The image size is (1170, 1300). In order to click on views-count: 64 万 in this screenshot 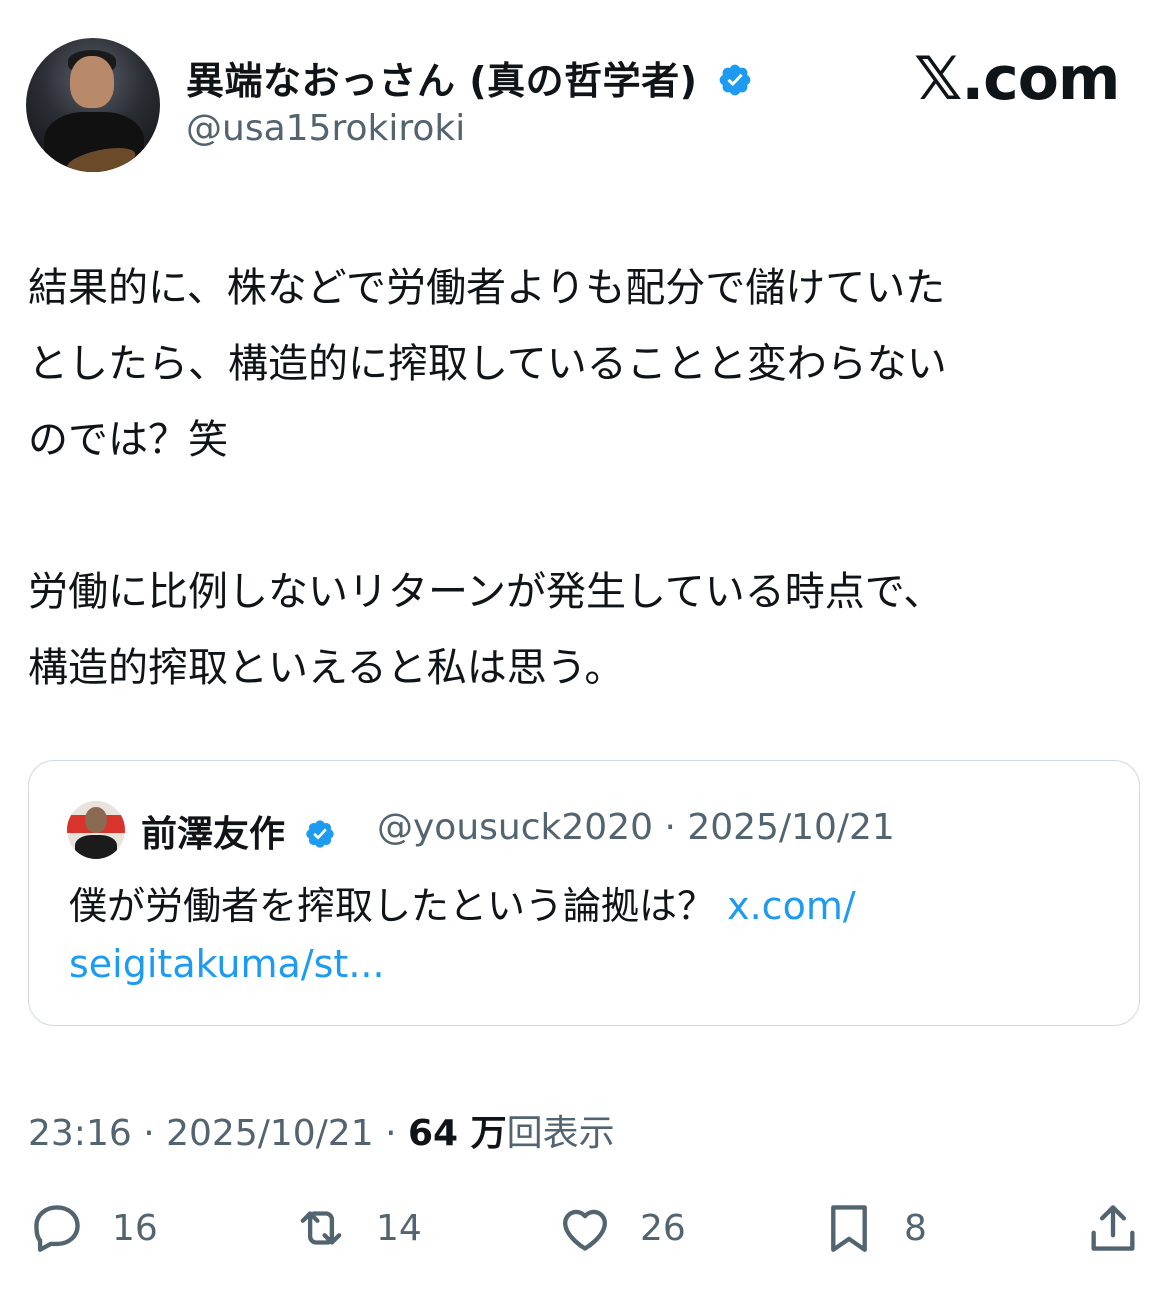, I will do `click(457, 1133)`.